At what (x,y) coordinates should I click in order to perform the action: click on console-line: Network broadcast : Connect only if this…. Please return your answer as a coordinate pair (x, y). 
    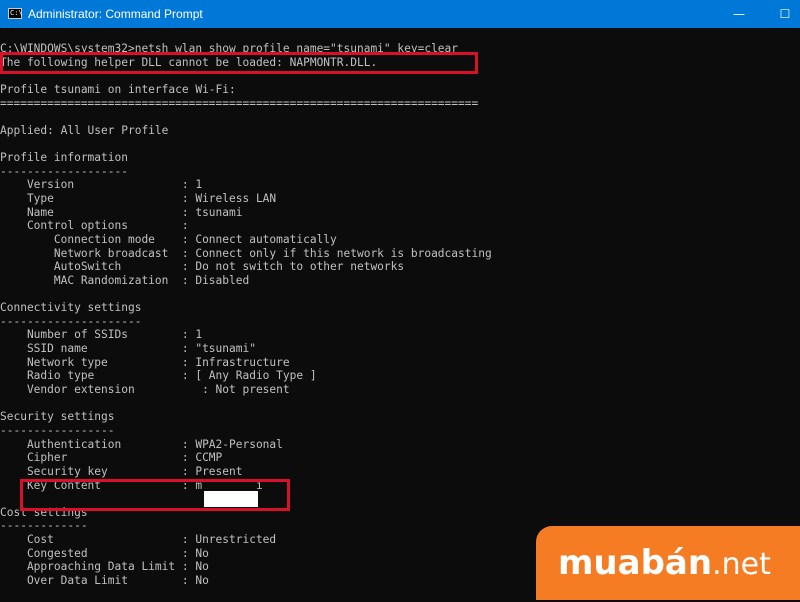
    Looking at the image, I should click on (246, 253).